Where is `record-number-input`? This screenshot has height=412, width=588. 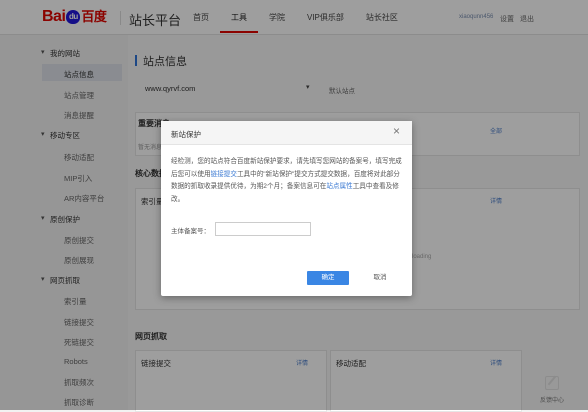 record-number-input is located at coordinates (263, 229).